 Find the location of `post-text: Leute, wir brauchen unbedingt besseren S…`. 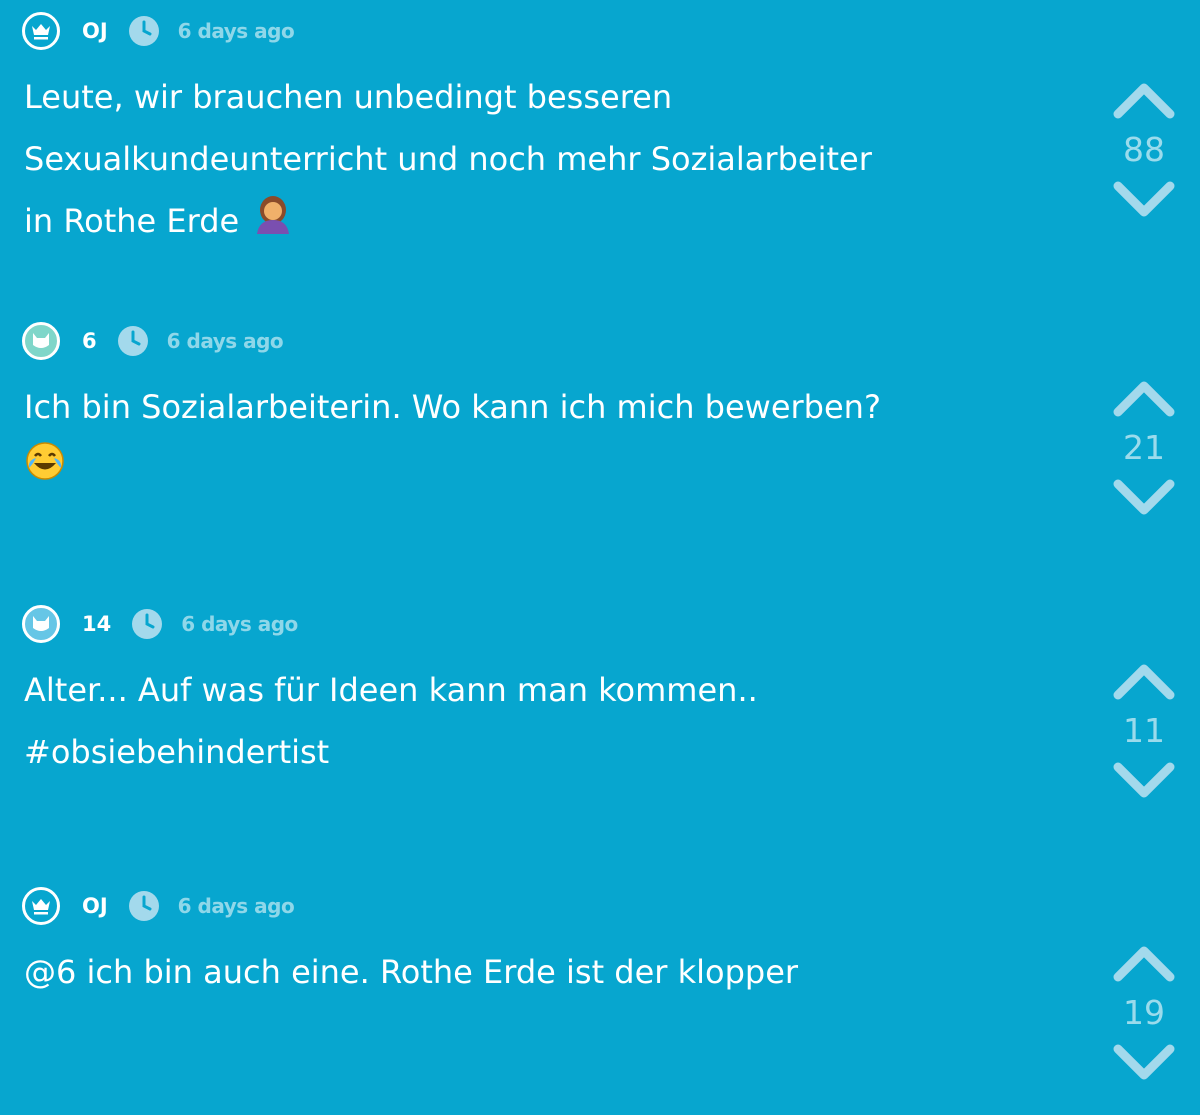

post-text: Leute, wir brauchen unbedingt besseren S… is located at coordinates (534, 160).